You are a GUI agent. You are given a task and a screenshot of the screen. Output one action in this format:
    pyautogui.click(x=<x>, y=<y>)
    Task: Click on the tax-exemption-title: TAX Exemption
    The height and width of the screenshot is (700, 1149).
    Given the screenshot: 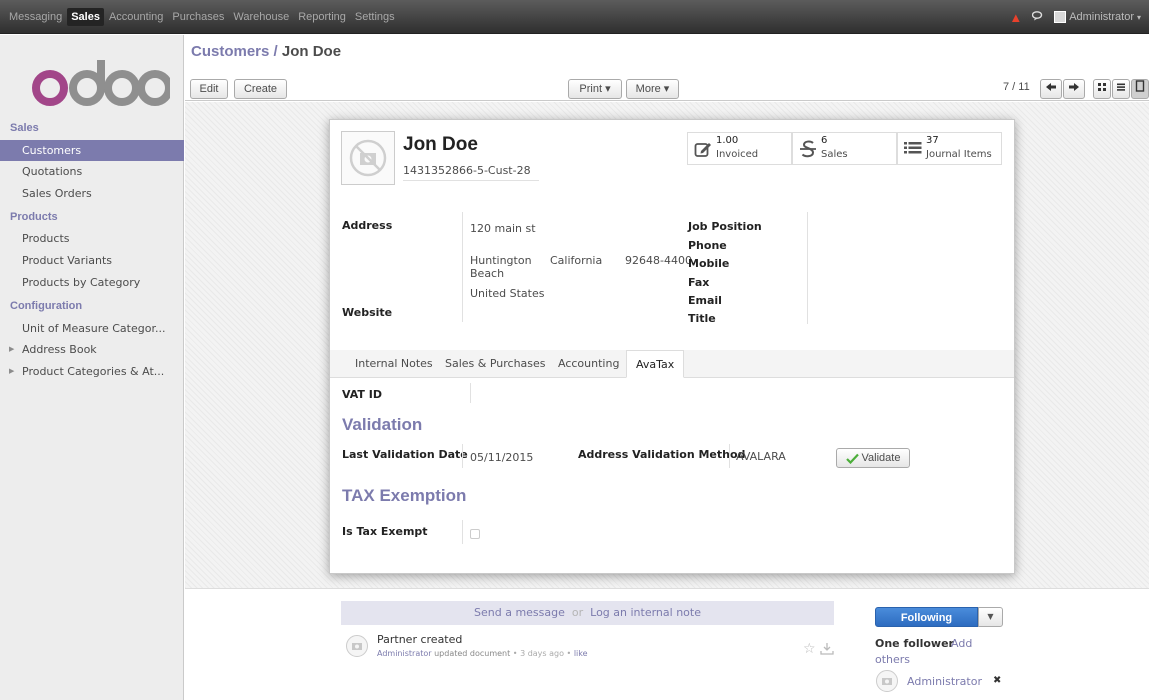 What is the action you would take?
    pyautogui.click(x=404, y=495)
    